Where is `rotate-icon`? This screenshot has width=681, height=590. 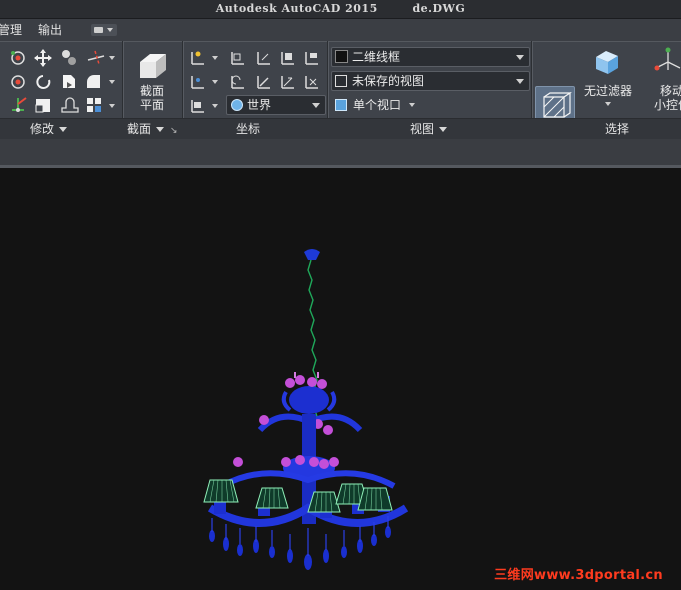 rotate-icon is located at coordinates (18, 82).